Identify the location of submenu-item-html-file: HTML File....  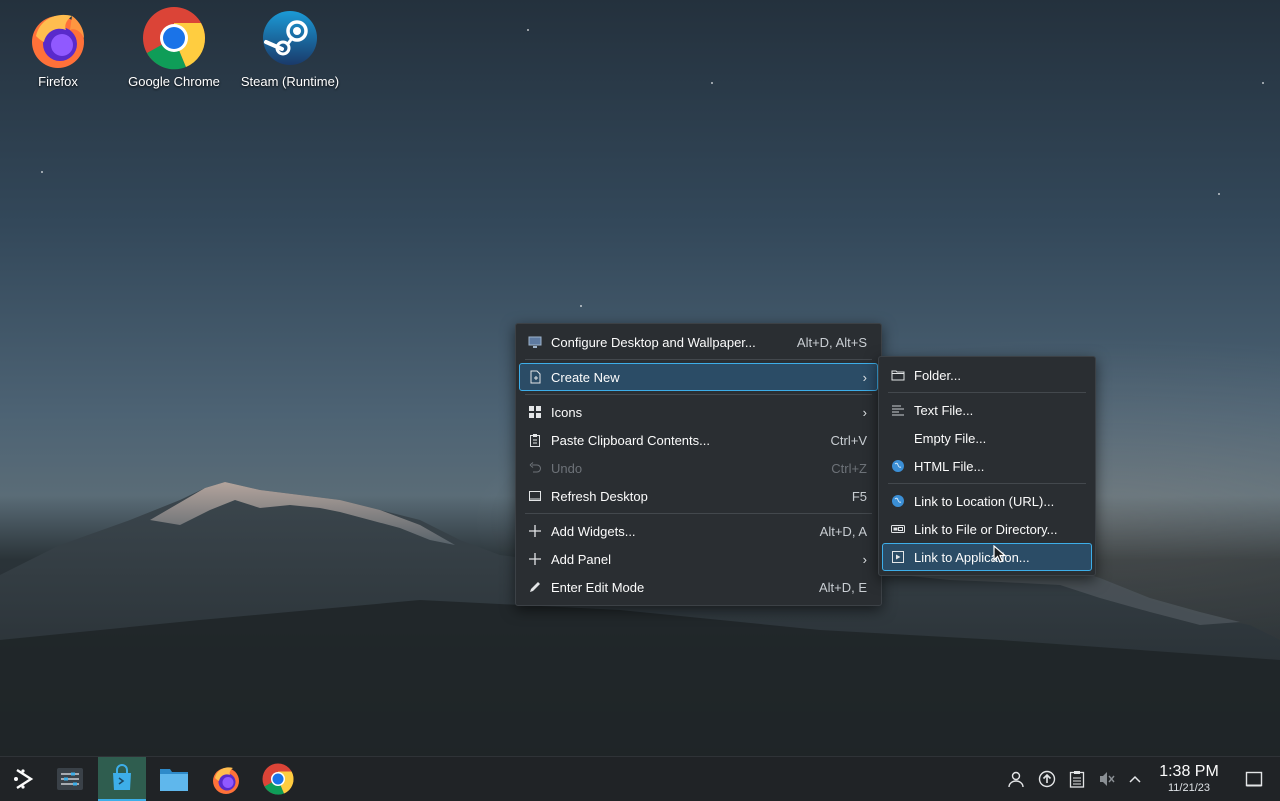
(987, 466).